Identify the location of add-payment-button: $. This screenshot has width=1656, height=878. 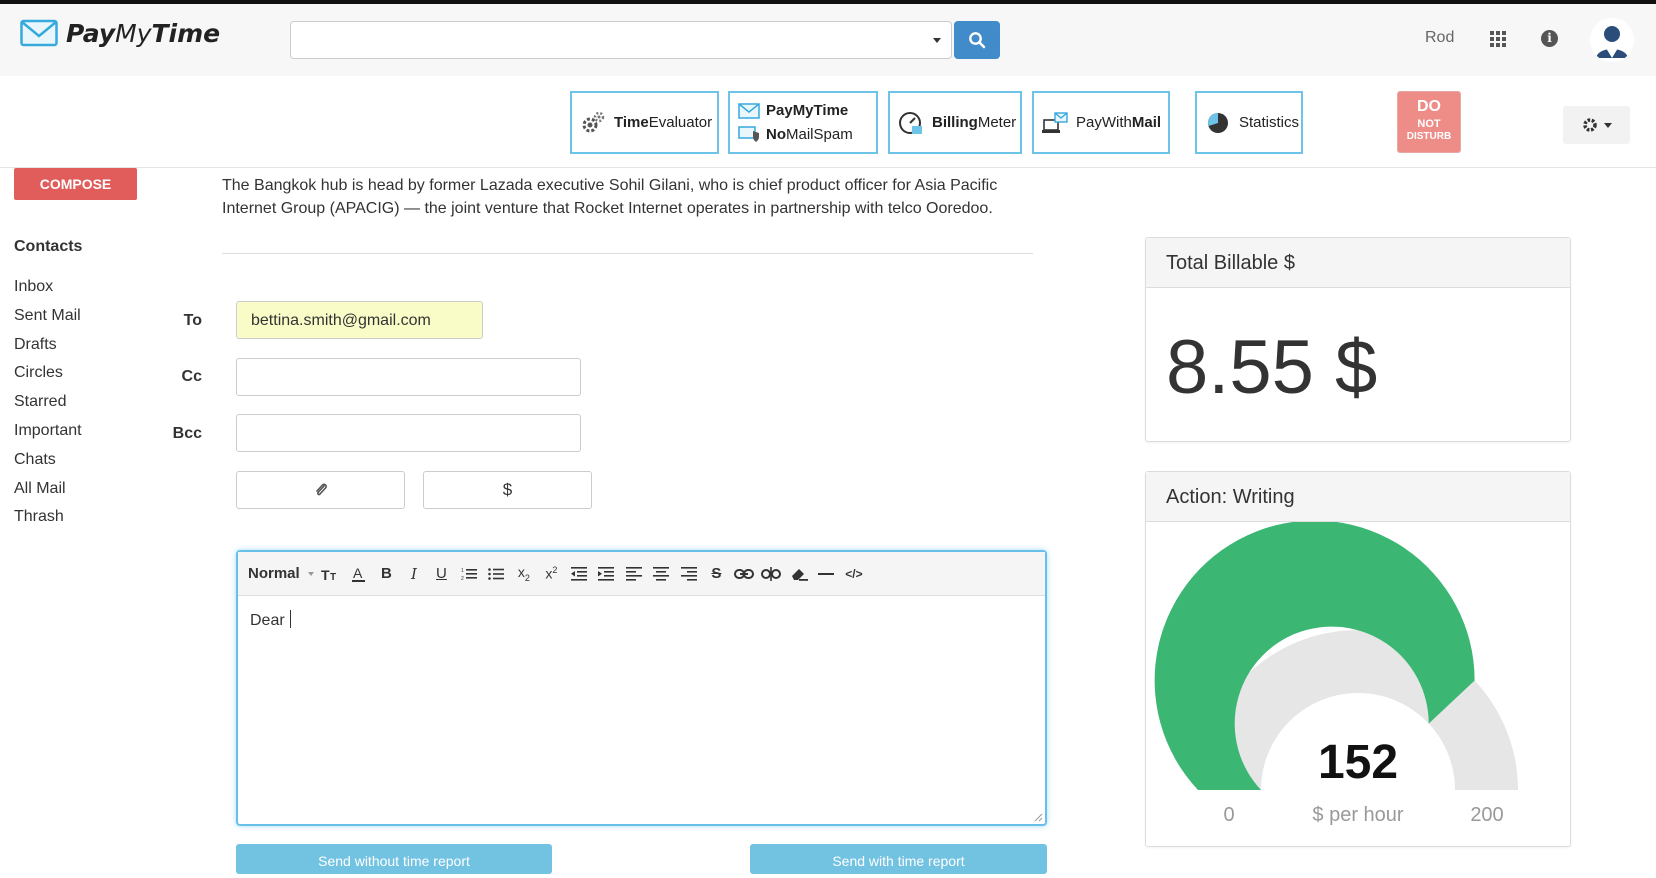
(507, 490).